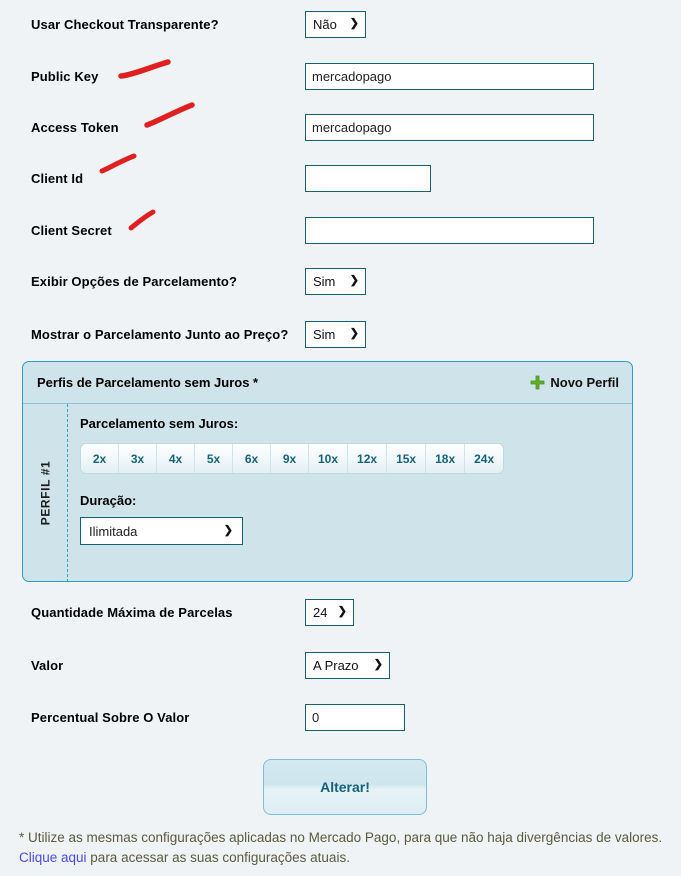 This screenshot has height=876, width=681. I want to click on input-client-secret, so click(449, 230).